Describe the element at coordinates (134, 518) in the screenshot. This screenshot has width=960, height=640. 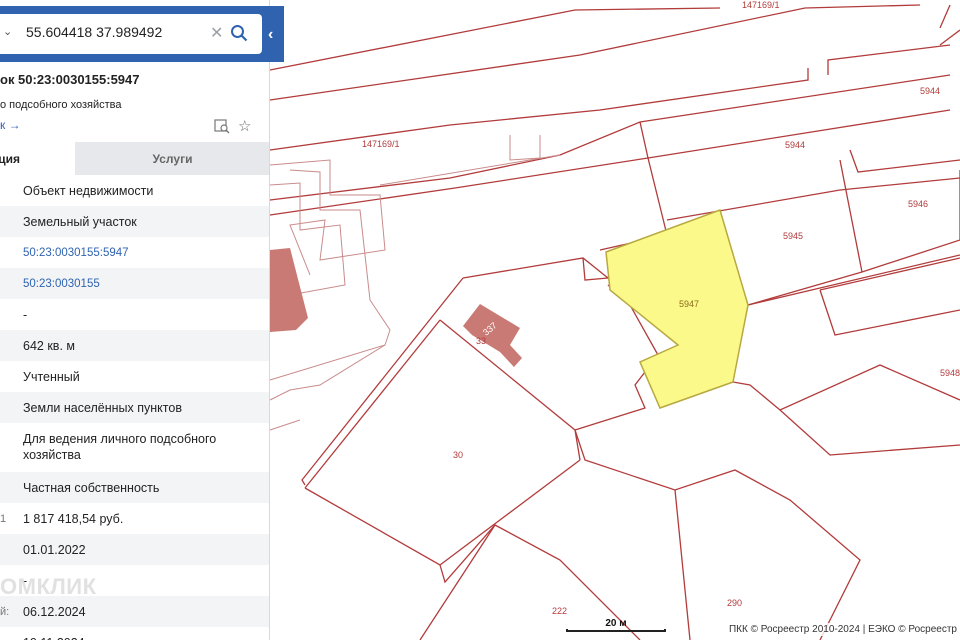
I see `property-row: 1 1 817 418,54 руб.` at that location.